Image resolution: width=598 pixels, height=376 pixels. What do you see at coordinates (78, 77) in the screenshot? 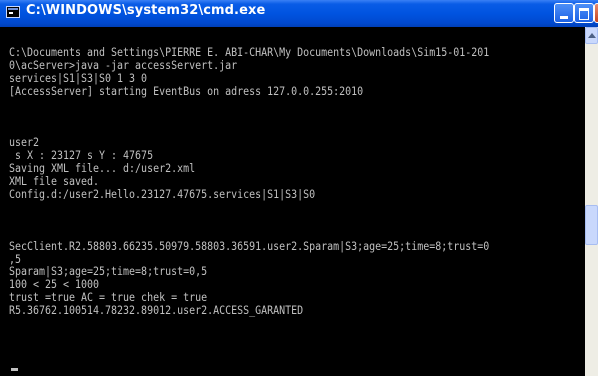
I see `console-line: services|S1|S3|S0 1 3 0` at bounding box center [78, 77].